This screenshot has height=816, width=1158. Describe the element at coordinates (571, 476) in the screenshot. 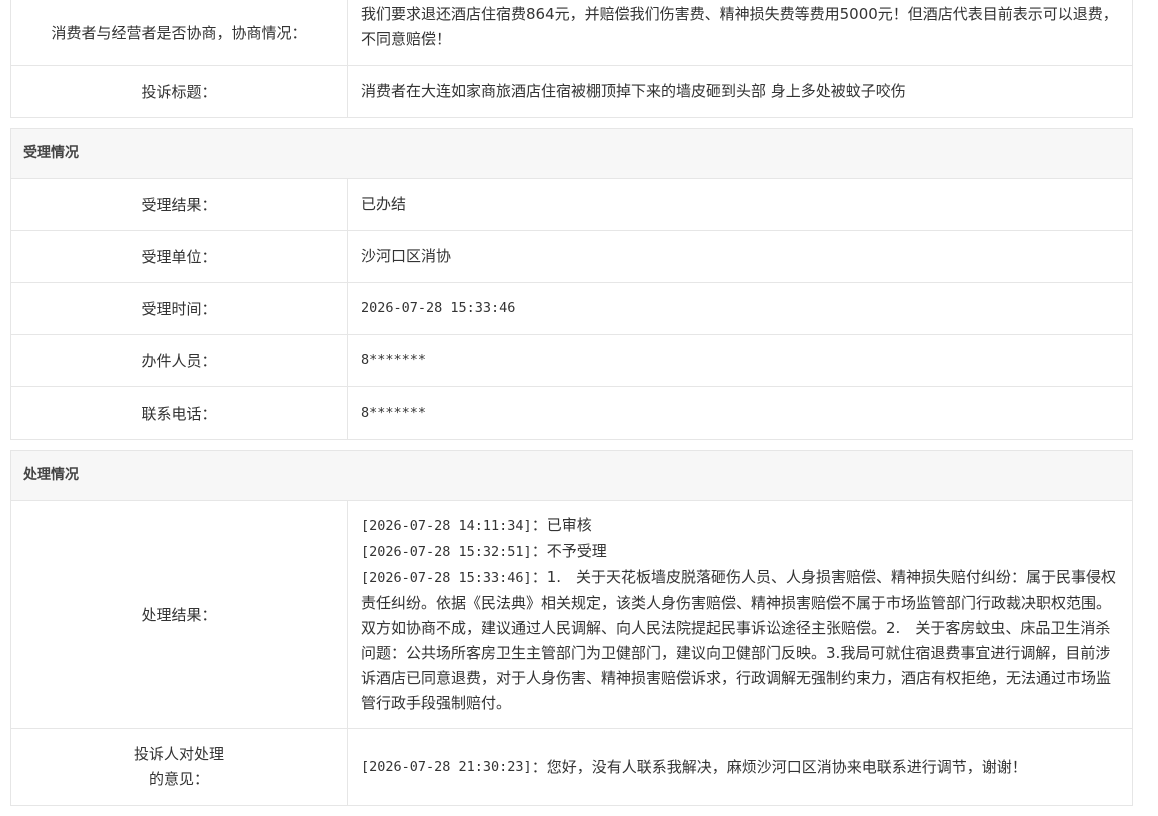

I see `handling-title: 处理情况` at that location.